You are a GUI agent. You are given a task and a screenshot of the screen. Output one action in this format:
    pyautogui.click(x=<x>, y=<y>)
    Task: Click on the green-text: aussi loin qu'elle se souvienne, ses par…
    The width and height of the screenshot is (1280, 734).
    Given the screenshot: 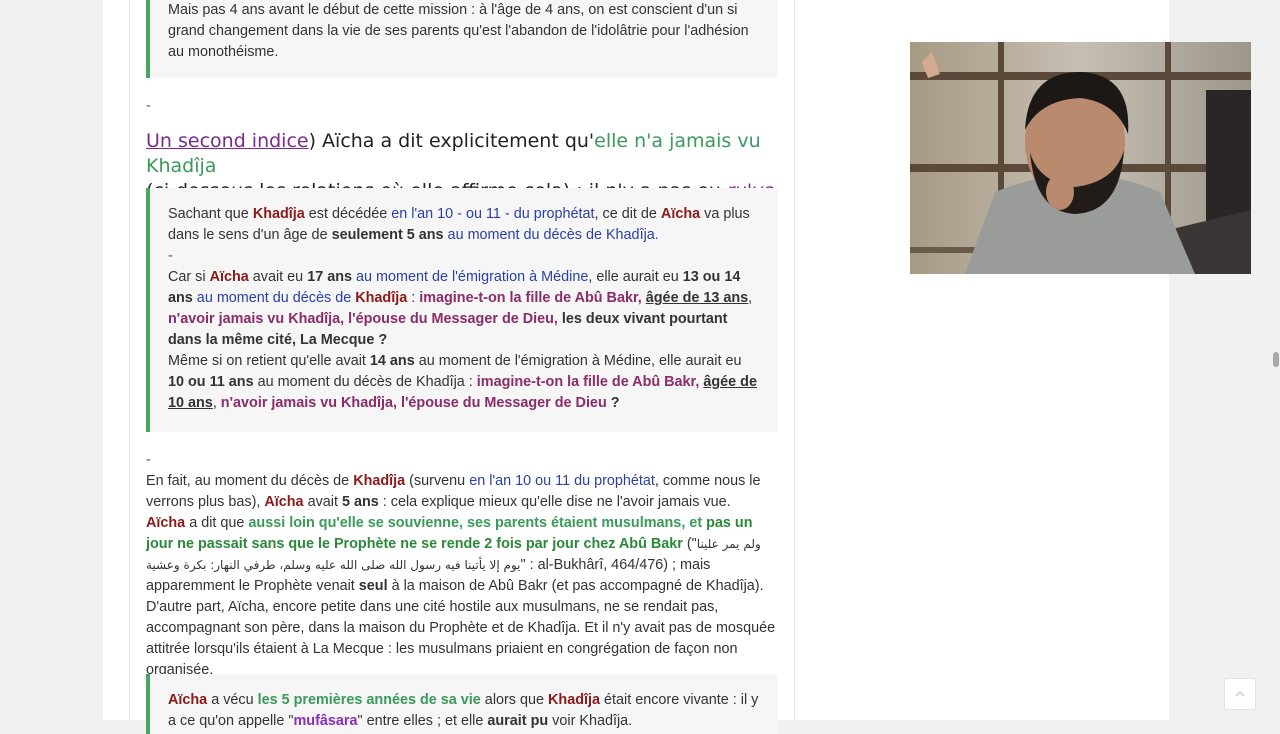 What is the action you would take?
    pyautogui.click(x=475, y=523)
    